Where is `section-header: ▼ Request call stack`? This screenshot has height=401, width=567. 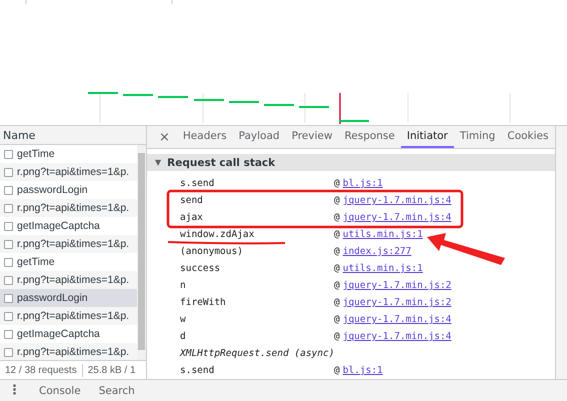 section-header: ▼ Request call stack is located at coordinates (351, 162).